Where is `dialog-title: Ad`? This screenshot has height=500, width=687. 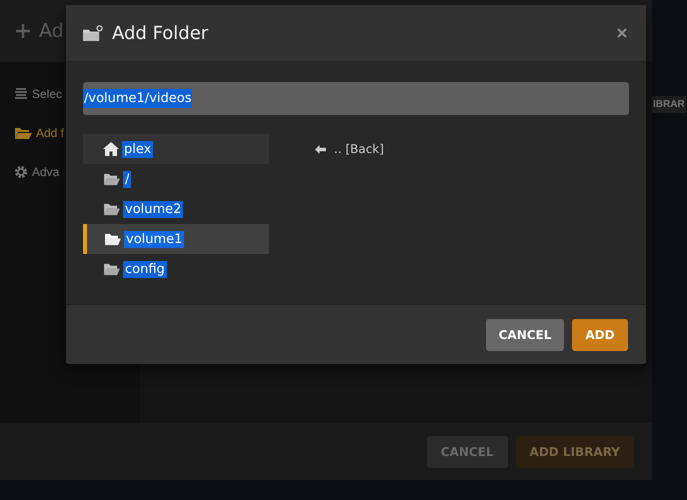
dialog-title: Ad is located at coordinates (51, 31).